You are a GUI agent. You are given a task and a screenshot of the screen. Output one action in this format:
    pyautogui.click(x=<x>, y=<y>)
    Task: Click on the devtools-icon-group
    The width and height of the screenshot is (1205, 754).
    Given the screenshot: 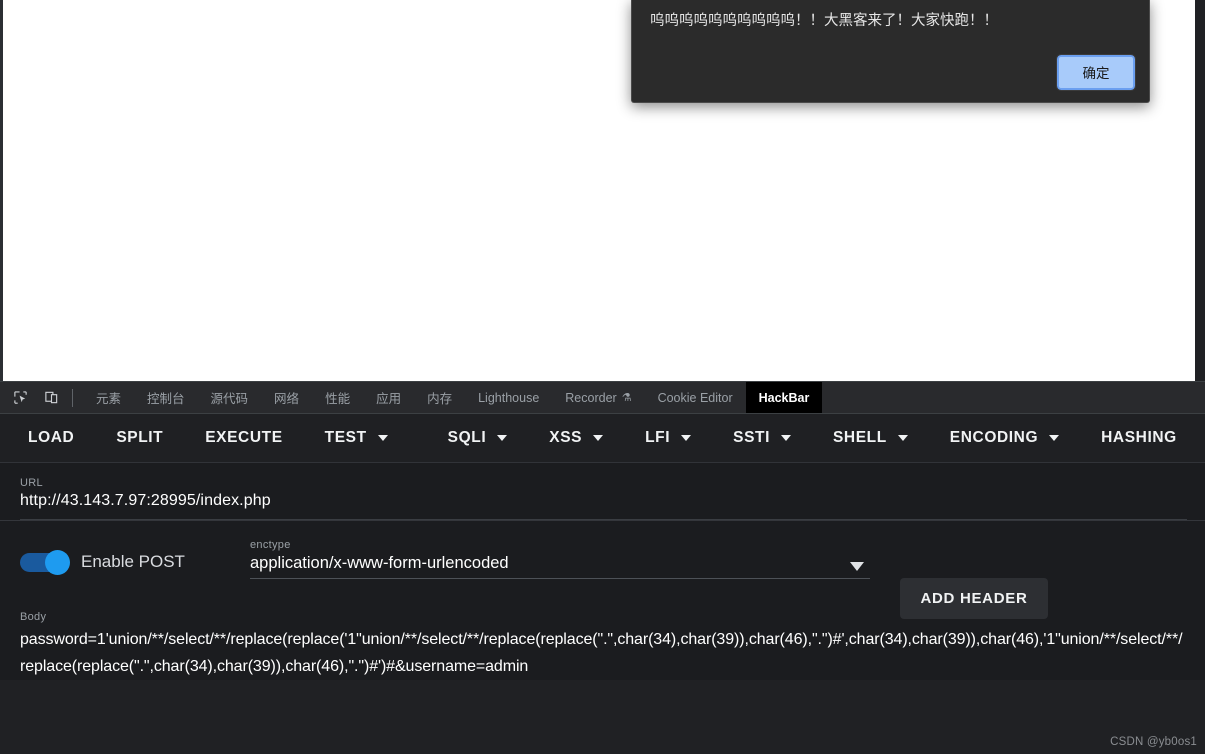 What is the action you would take?
    pyautogui.click(x=31, y=397)
    